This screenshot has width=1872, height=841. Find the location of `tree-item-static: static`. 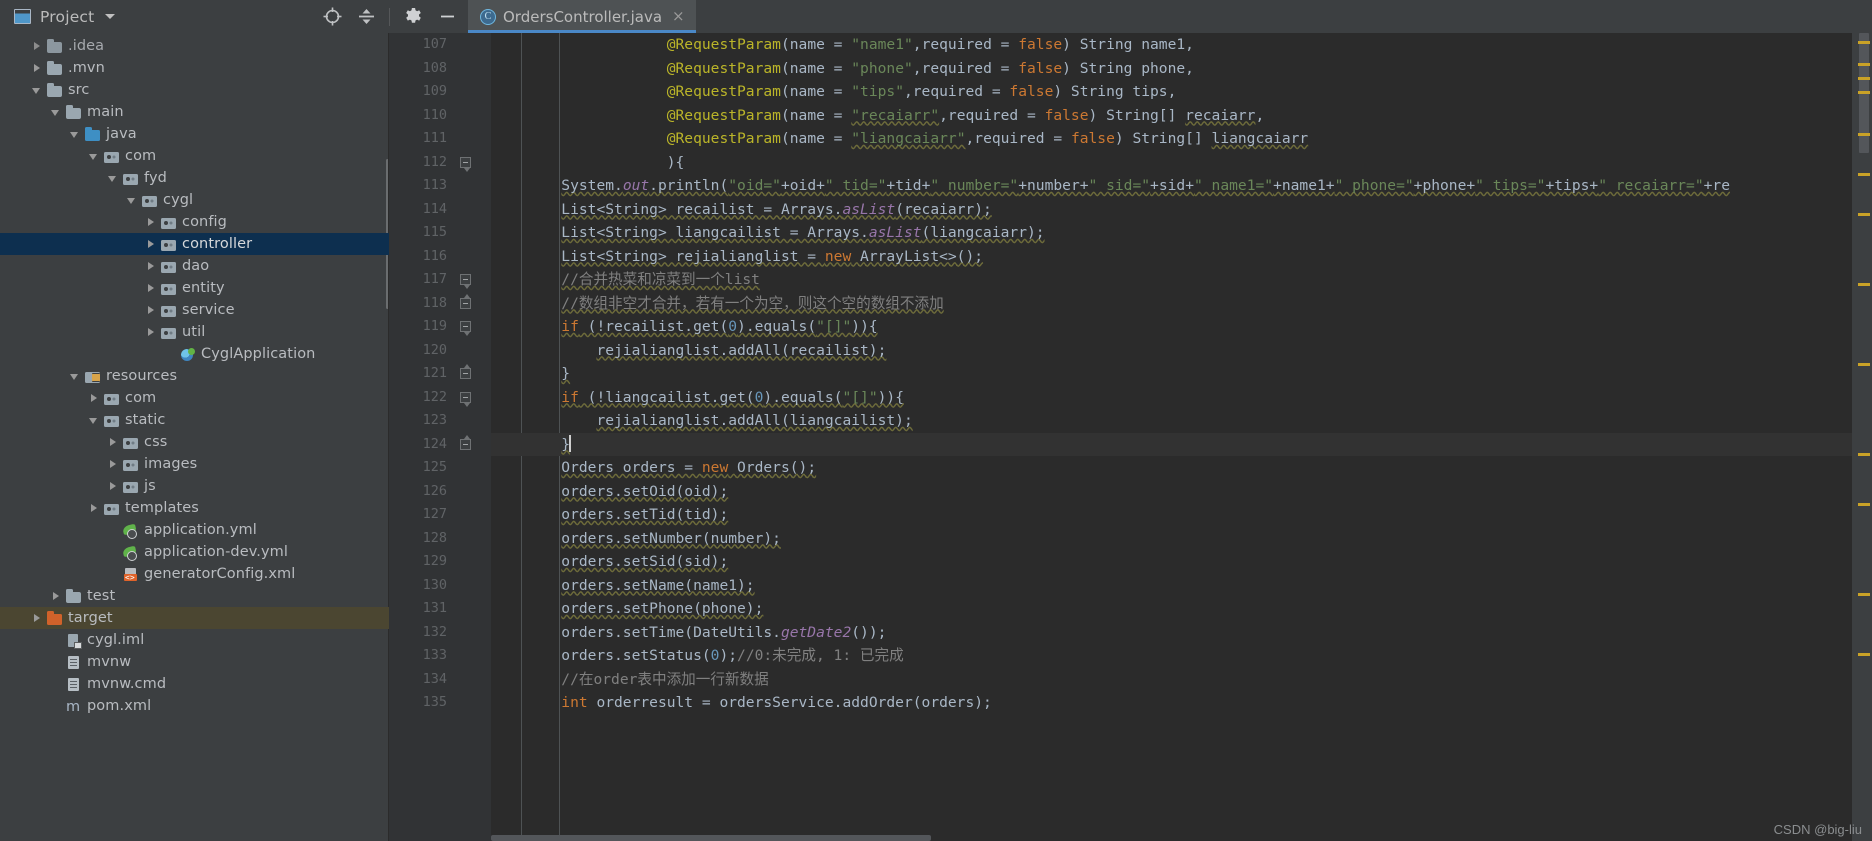

tree-item-static: static is located at coordinates (194, 420).